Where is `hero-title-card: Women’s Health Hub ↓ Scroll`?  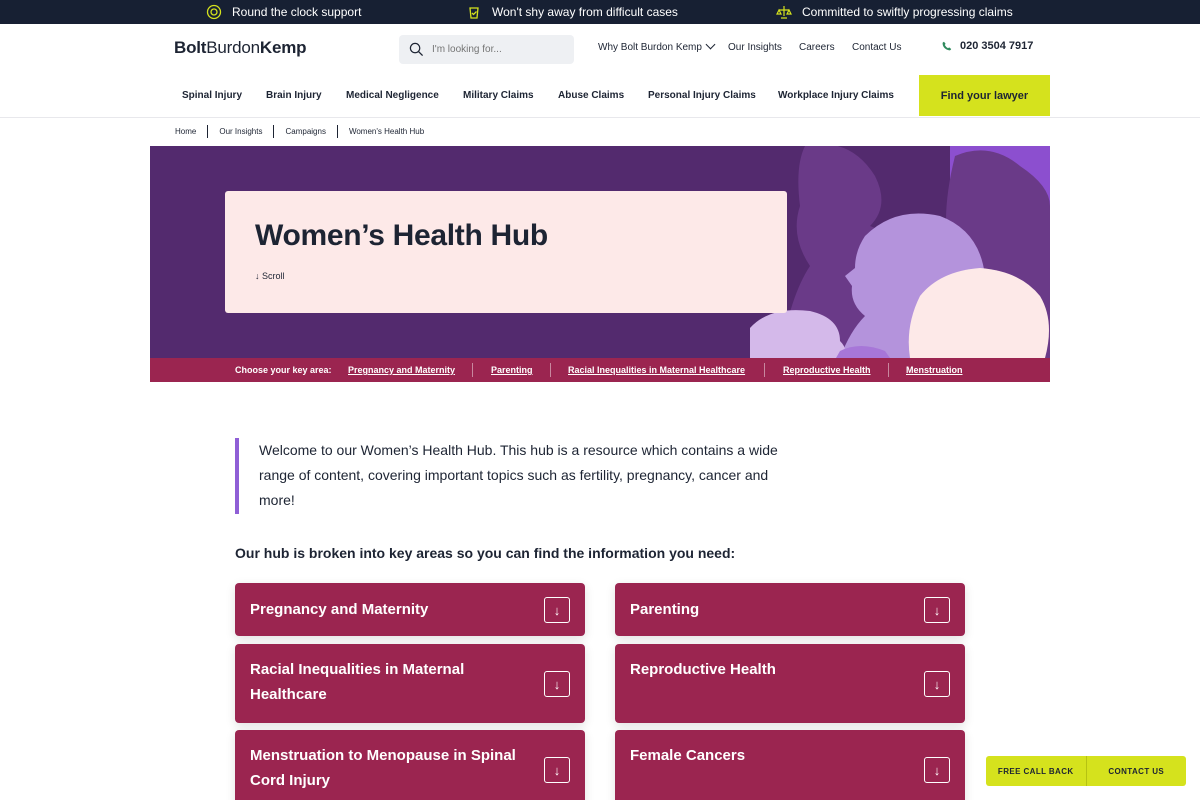 hero-title-card: Women’s Health Hub ↓ Scroll is located at coordinates (506, 252).